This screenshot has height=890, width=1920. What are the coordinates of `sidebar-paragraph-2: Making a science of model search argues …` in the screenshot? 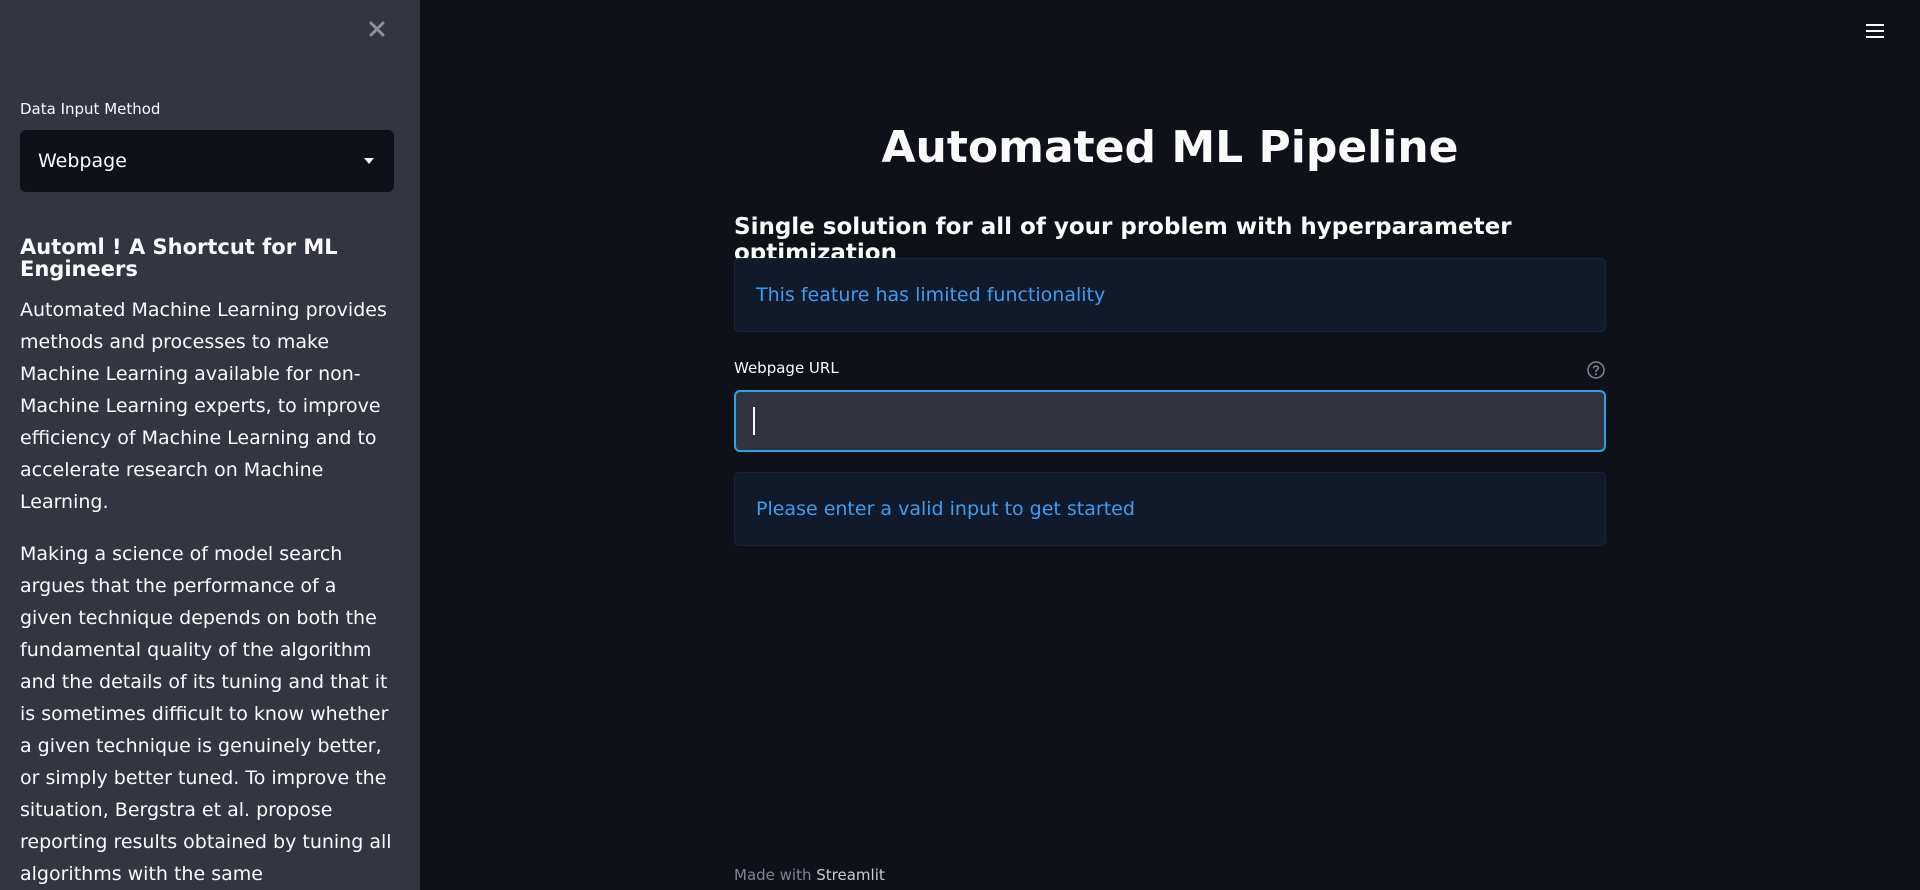 It's located at (206, 714).